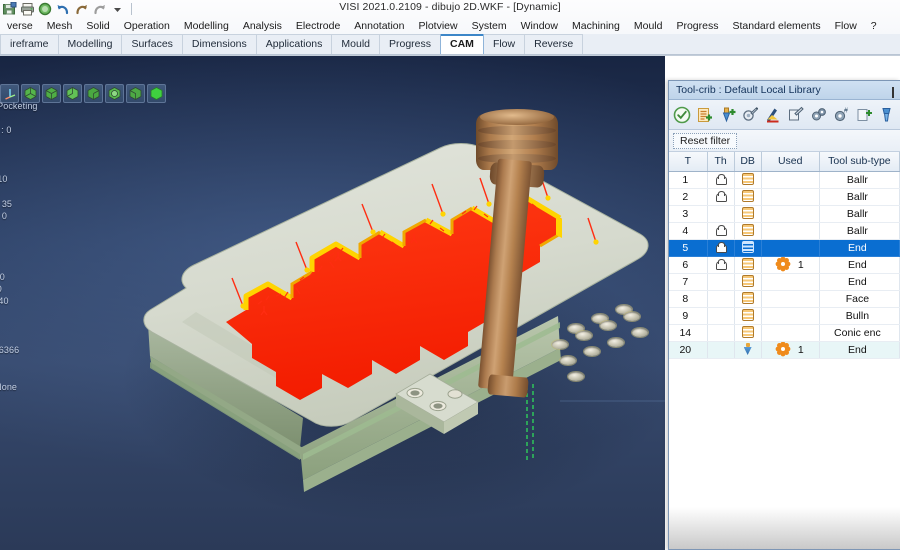 The width and height of the screenshot is (900, 550). I want to click on add-tool-icon, so click(727, 115).